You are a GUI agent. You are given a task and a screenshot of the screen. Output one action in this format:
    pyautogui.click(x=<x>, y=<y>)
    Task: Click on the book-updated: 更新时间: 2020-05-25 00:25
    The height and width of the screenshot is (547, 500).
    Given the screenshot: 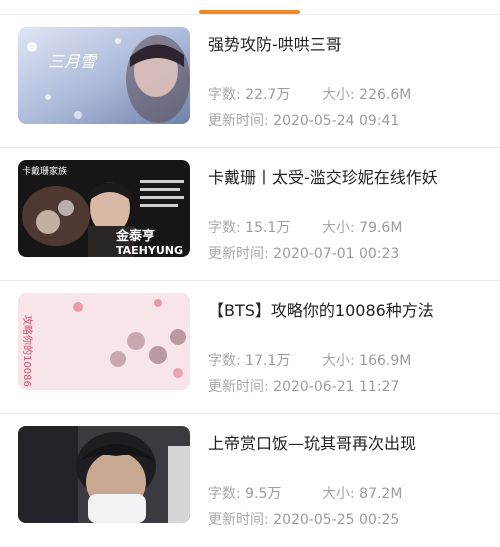 What is the action you would take?
    pyautogui.click(x=303, y=519)
    